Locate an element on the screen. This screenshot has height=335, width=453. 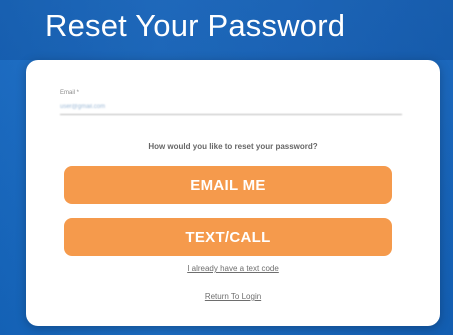
already-have-code-link: I already have a text code is located at coordinates (233, 268).